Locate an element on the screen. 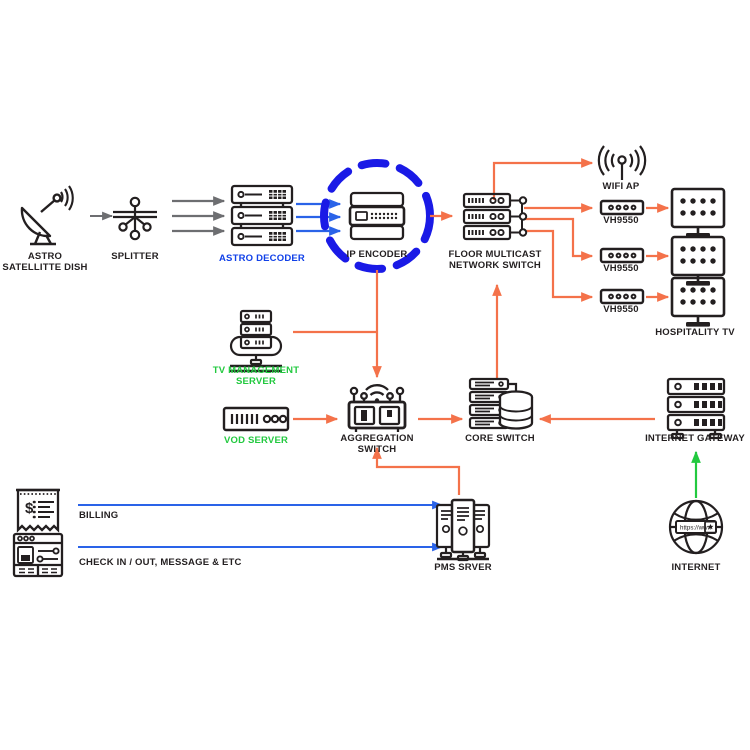 The height and width of the screenshot is (750, 750). core-switch-icon is located at coordinates (501, 403).